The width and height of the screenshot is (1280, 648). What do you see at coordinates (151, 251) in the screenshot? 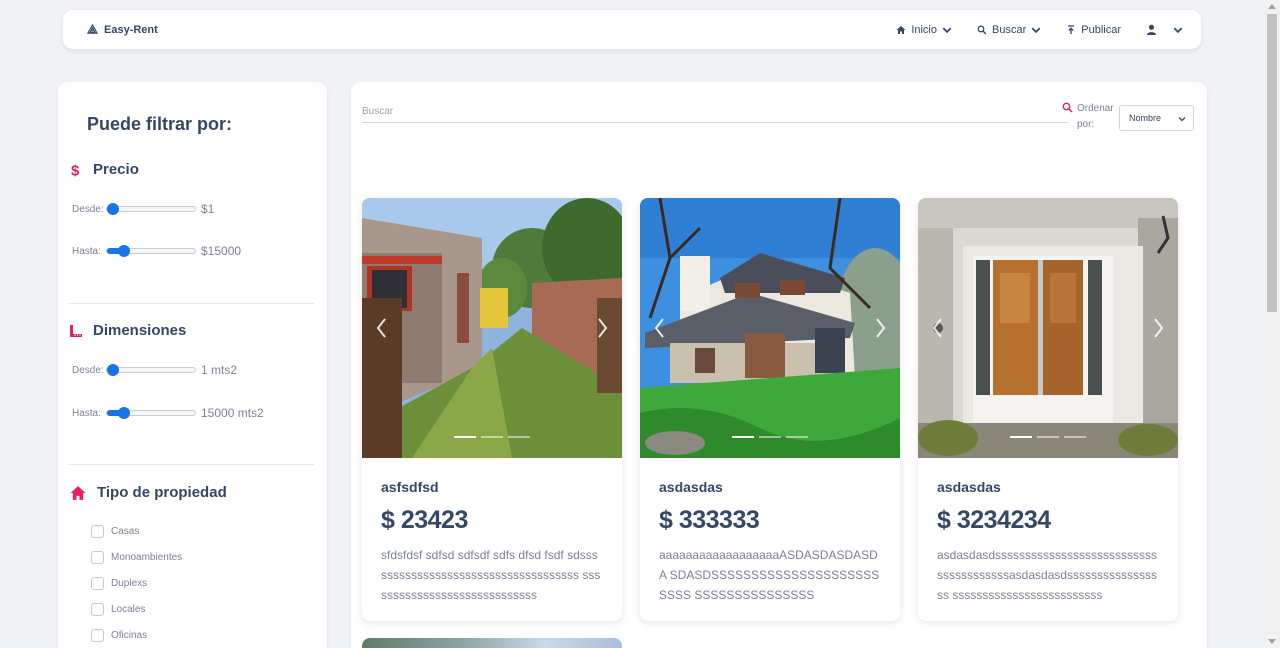
I see `precio-hasta-slider` at bounding box center [151, 251].